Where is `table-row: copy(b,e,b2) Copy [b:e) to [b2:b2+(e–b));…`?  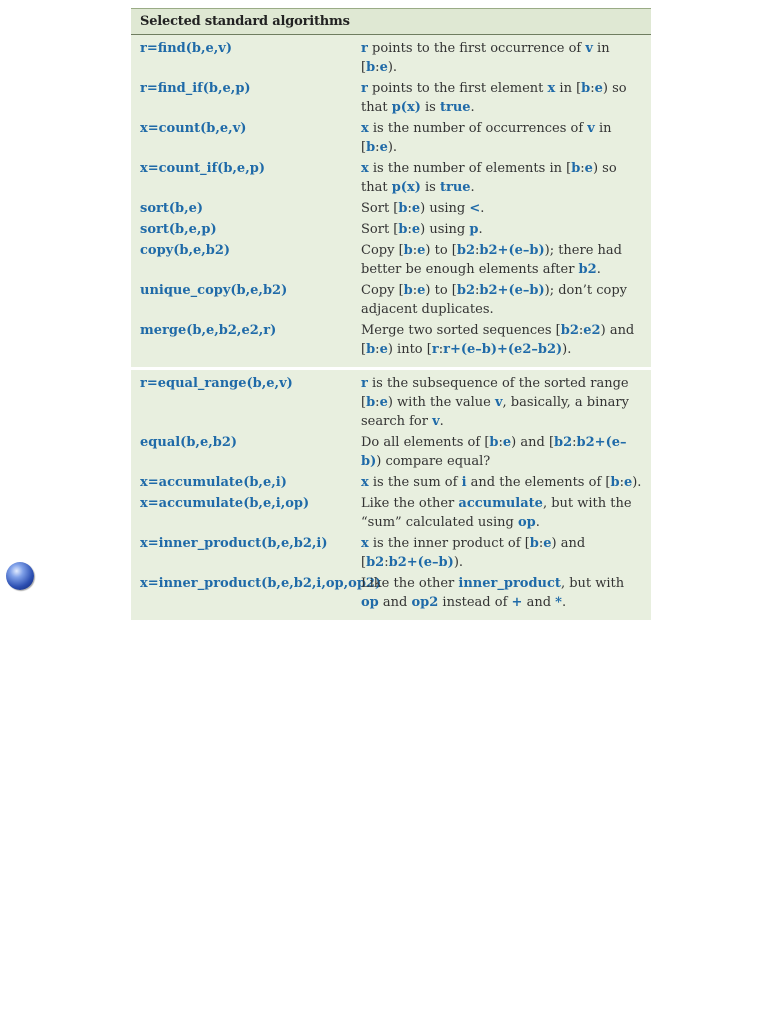
table-row: copy(b,e,b2) Copy [b:e) to [b2:b2+(e–b));… is located at coordinates (391, 260).